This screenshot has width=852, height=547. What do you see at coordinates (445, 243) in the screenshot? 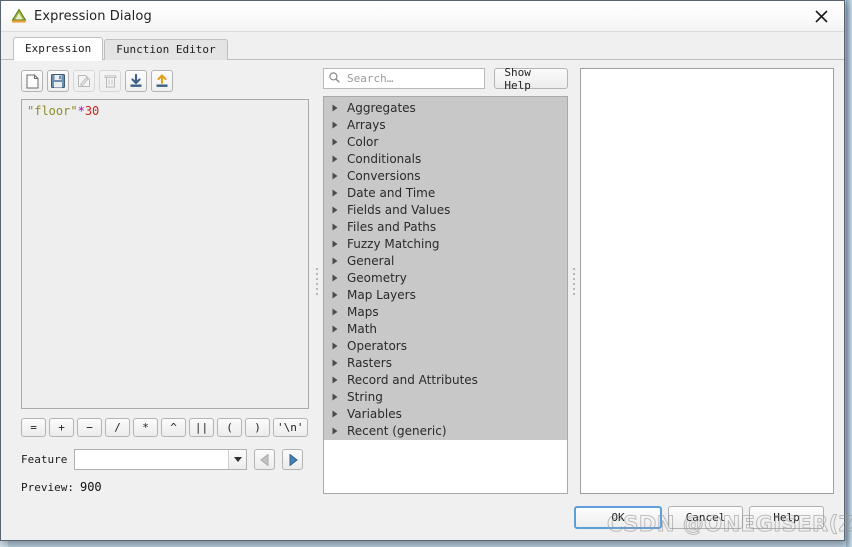
I see `function-group-item: Fuzzy Matching` at bounding box center [445, 243].